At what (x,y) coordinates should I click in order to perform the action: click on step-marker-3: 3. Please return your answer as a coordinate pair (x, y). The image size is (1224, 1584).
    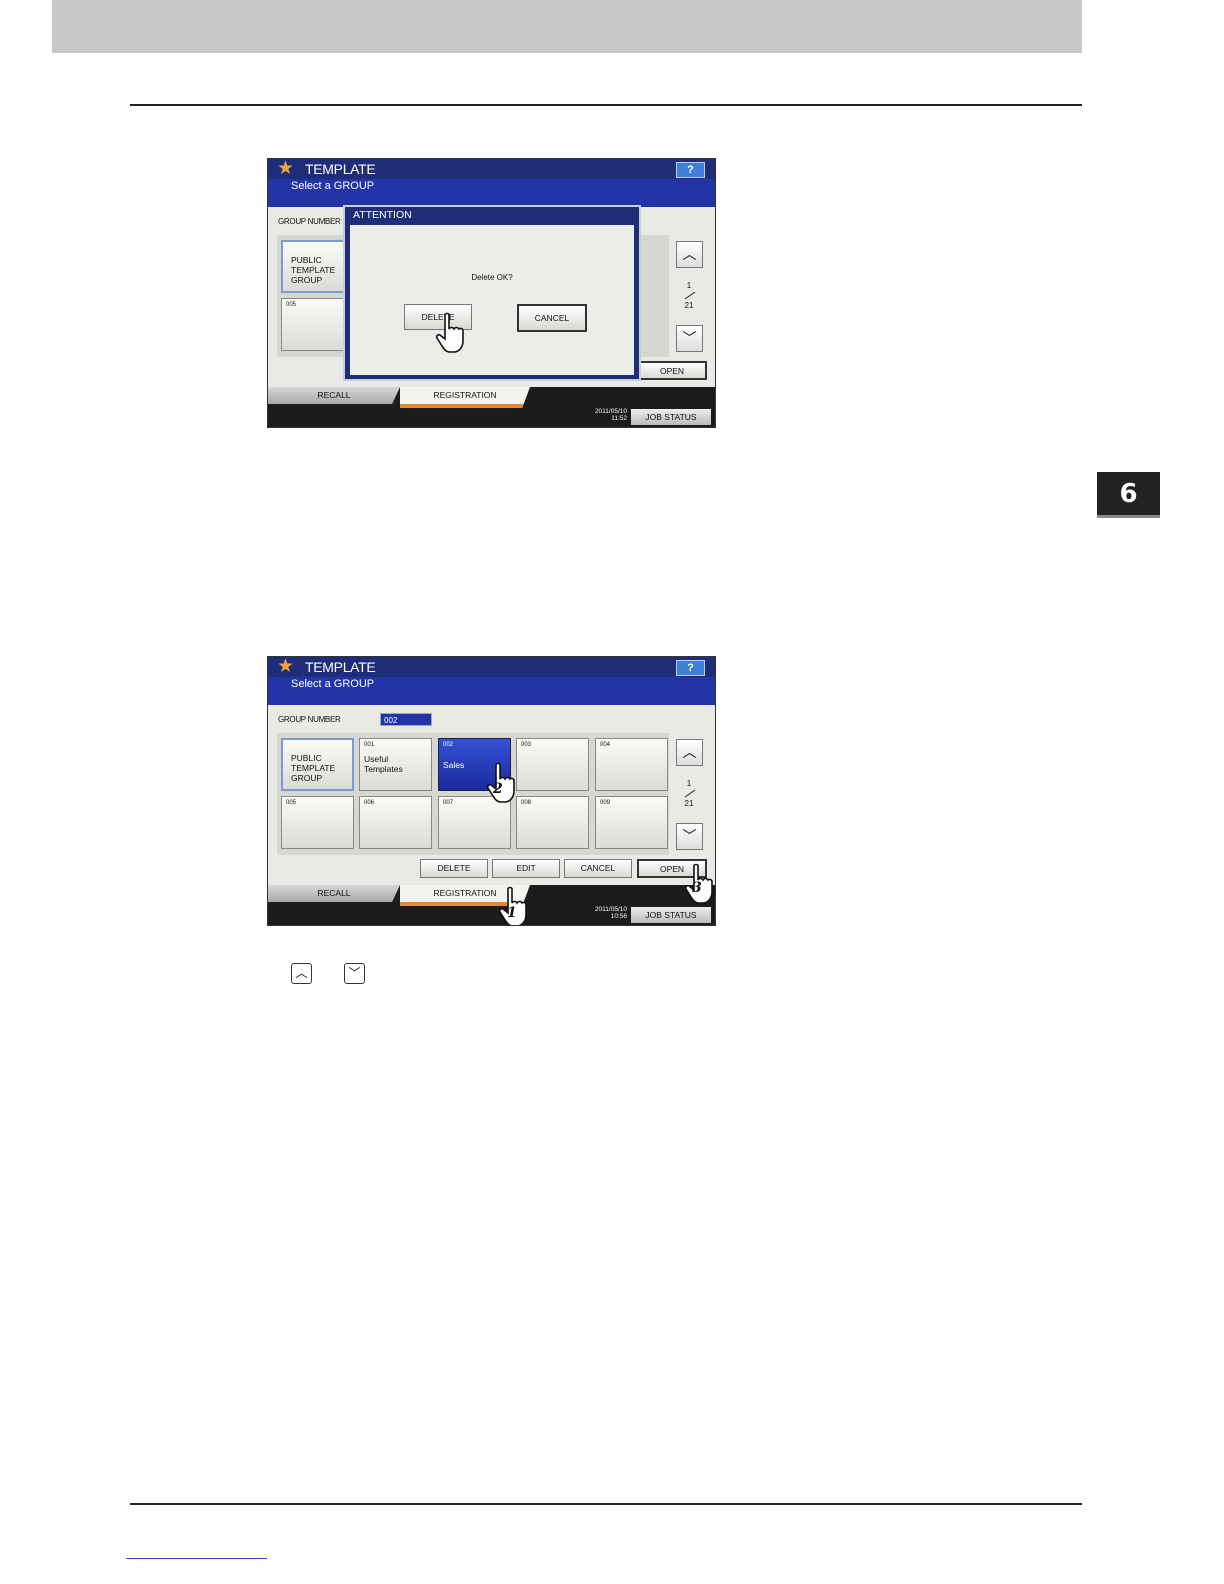
    Looking at the image, I should click on (697, 888).